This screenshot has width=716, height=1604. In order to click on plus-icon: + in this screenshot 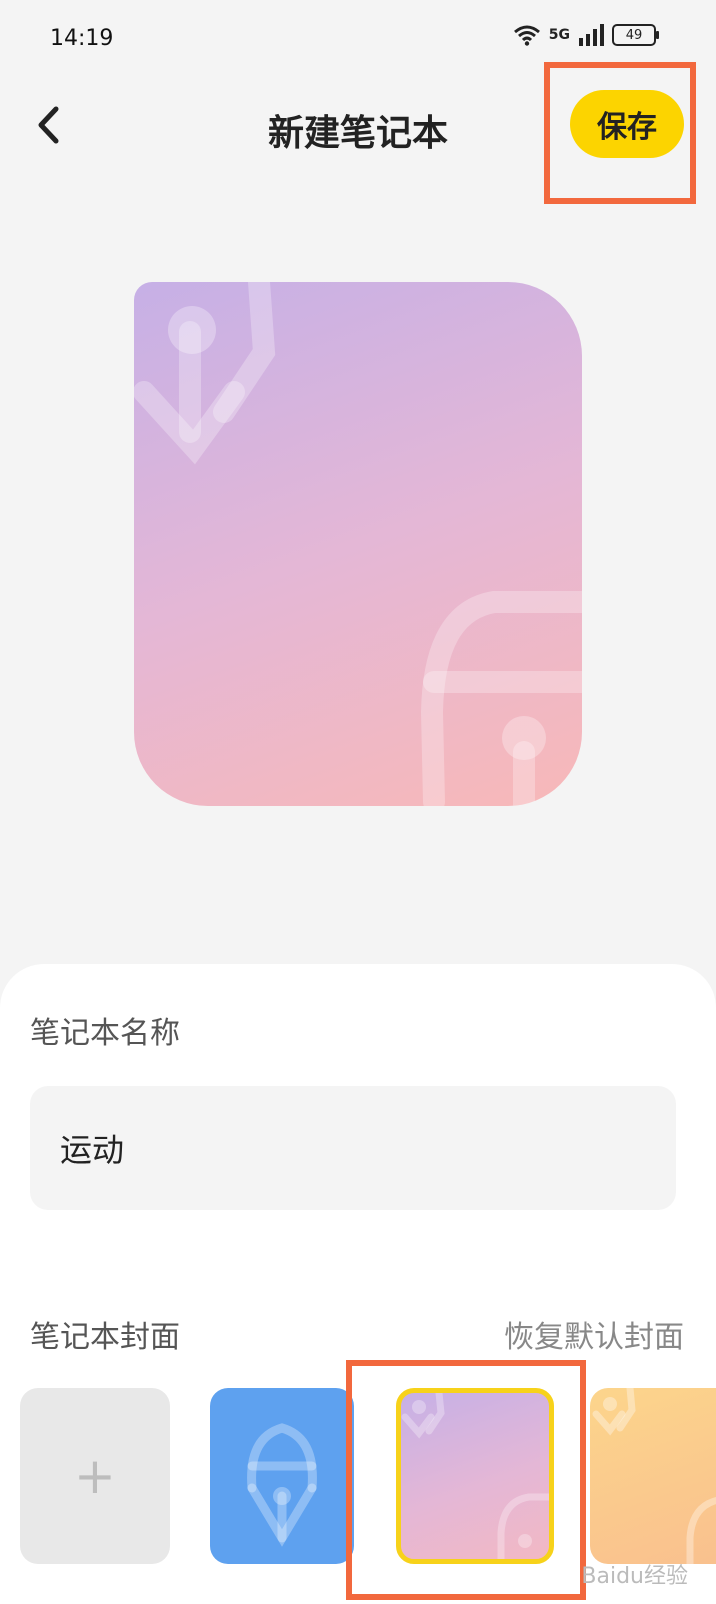, I will do `click(95, 1476)`.